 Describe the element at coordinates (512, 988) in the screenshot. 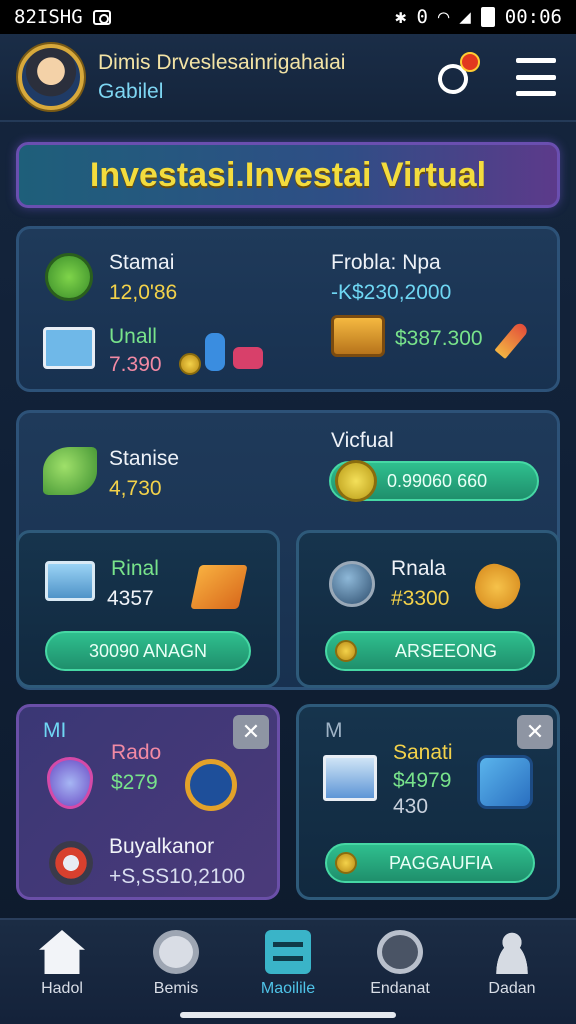

I see `nav-label: Dadan` at that location.